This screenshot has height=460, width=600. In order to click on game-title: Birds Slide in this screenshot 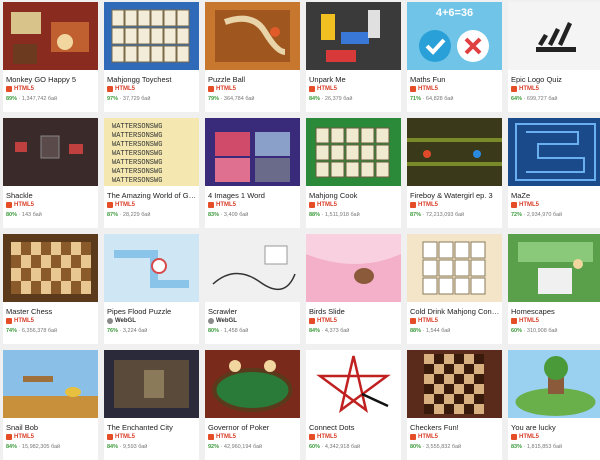, I will do `click(354, 311)`.